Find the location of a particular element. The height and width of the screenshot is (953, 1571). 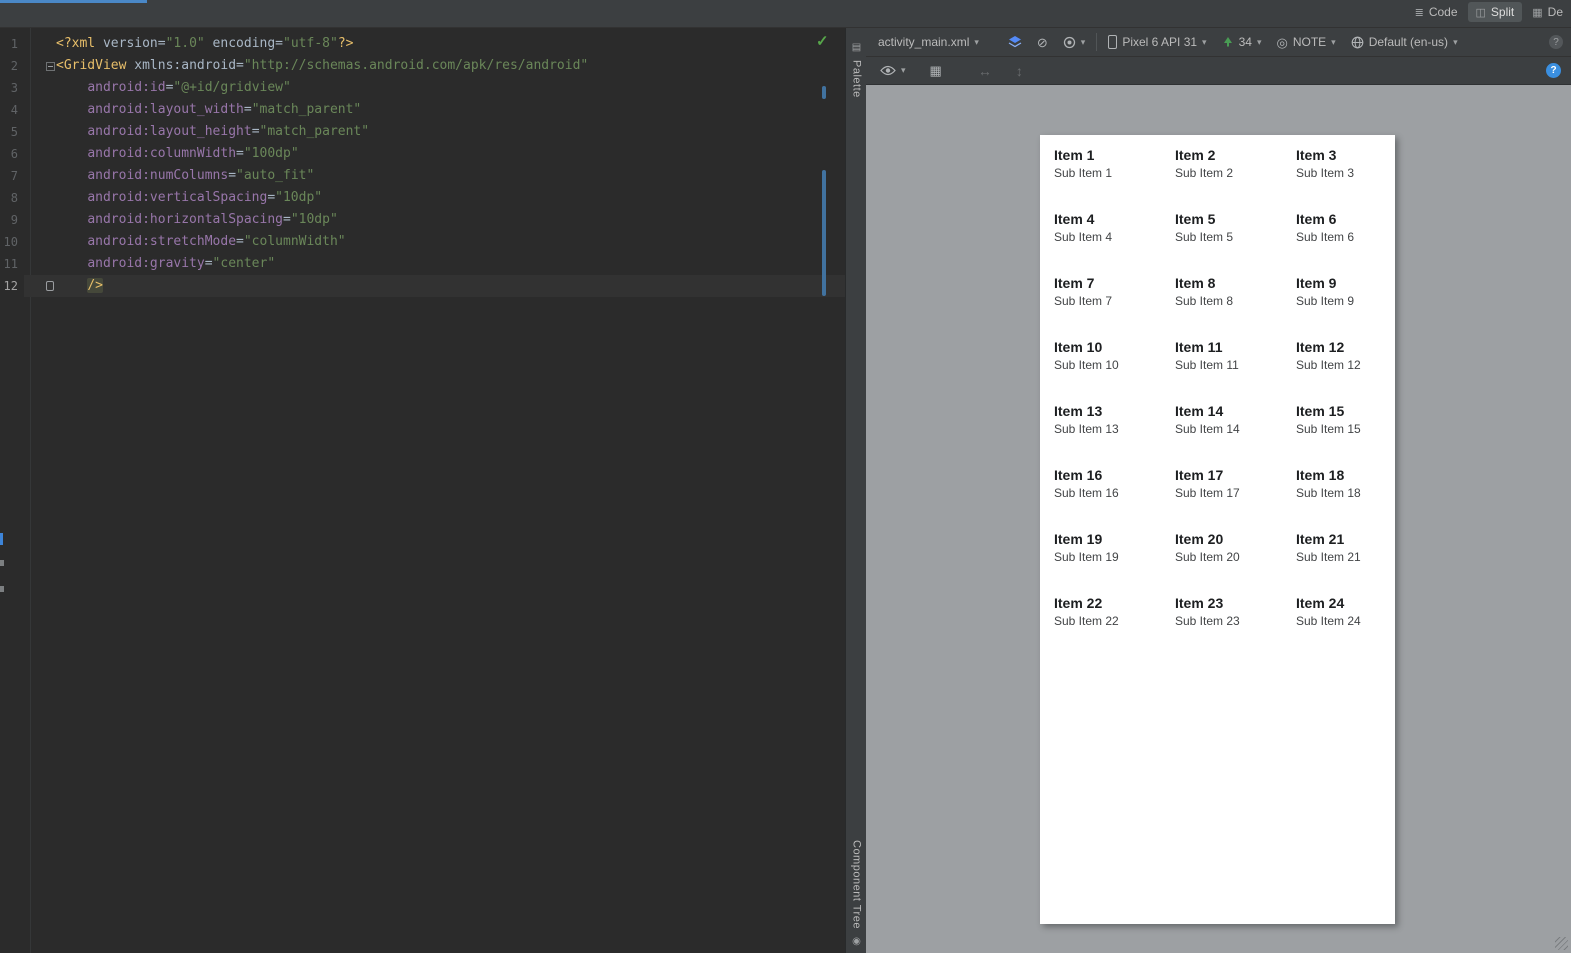

code-line-3: 3 android:id="@+id/gridview" is located at coordinates (422, 88).